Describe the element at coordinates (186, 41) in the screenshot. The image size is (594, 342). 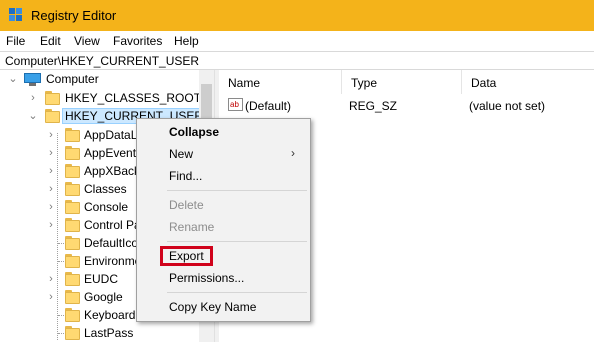
I see `menu-help: Help` at that location.